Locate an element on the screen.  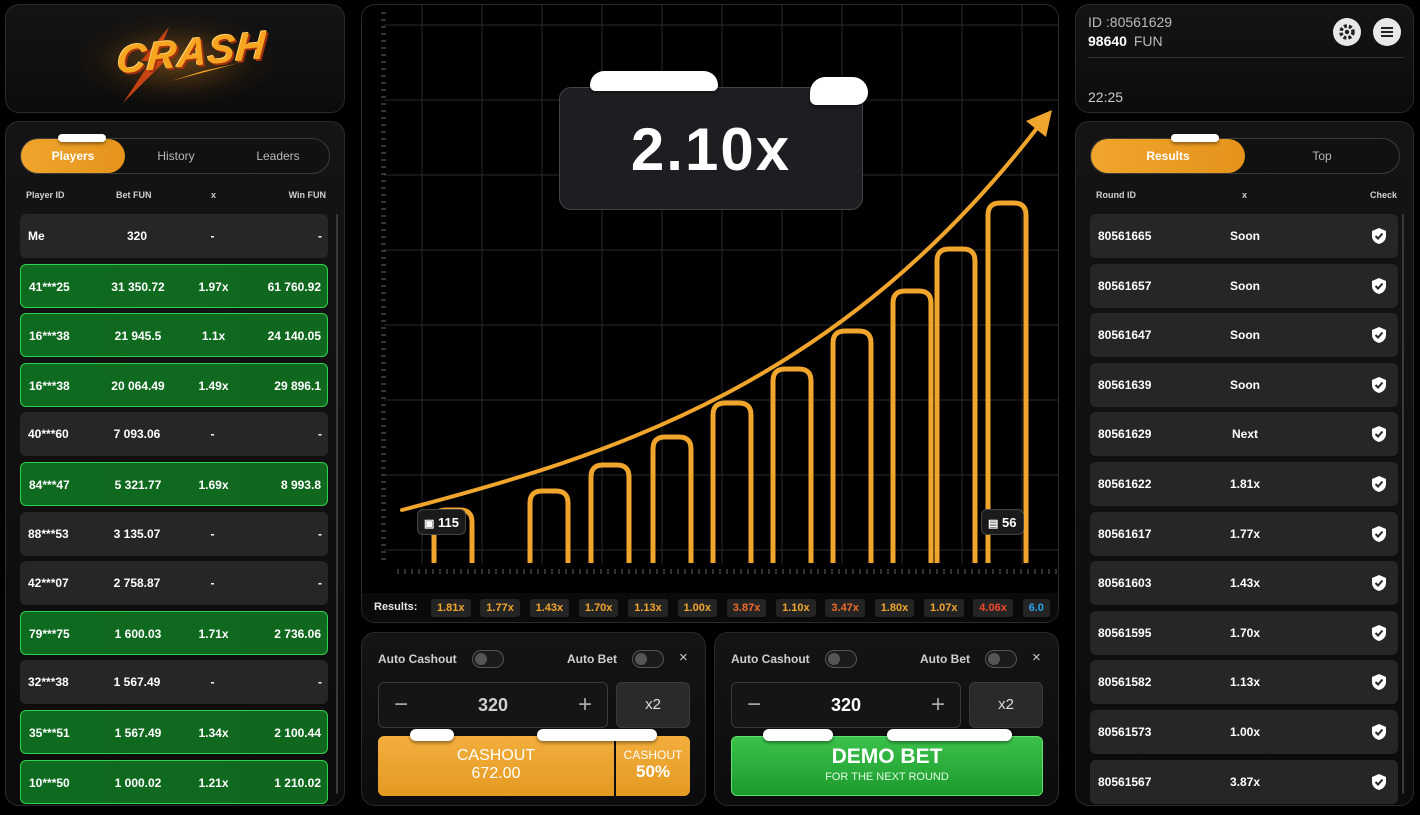
result-chip: 1.10x is located at coordinates (796, 608).